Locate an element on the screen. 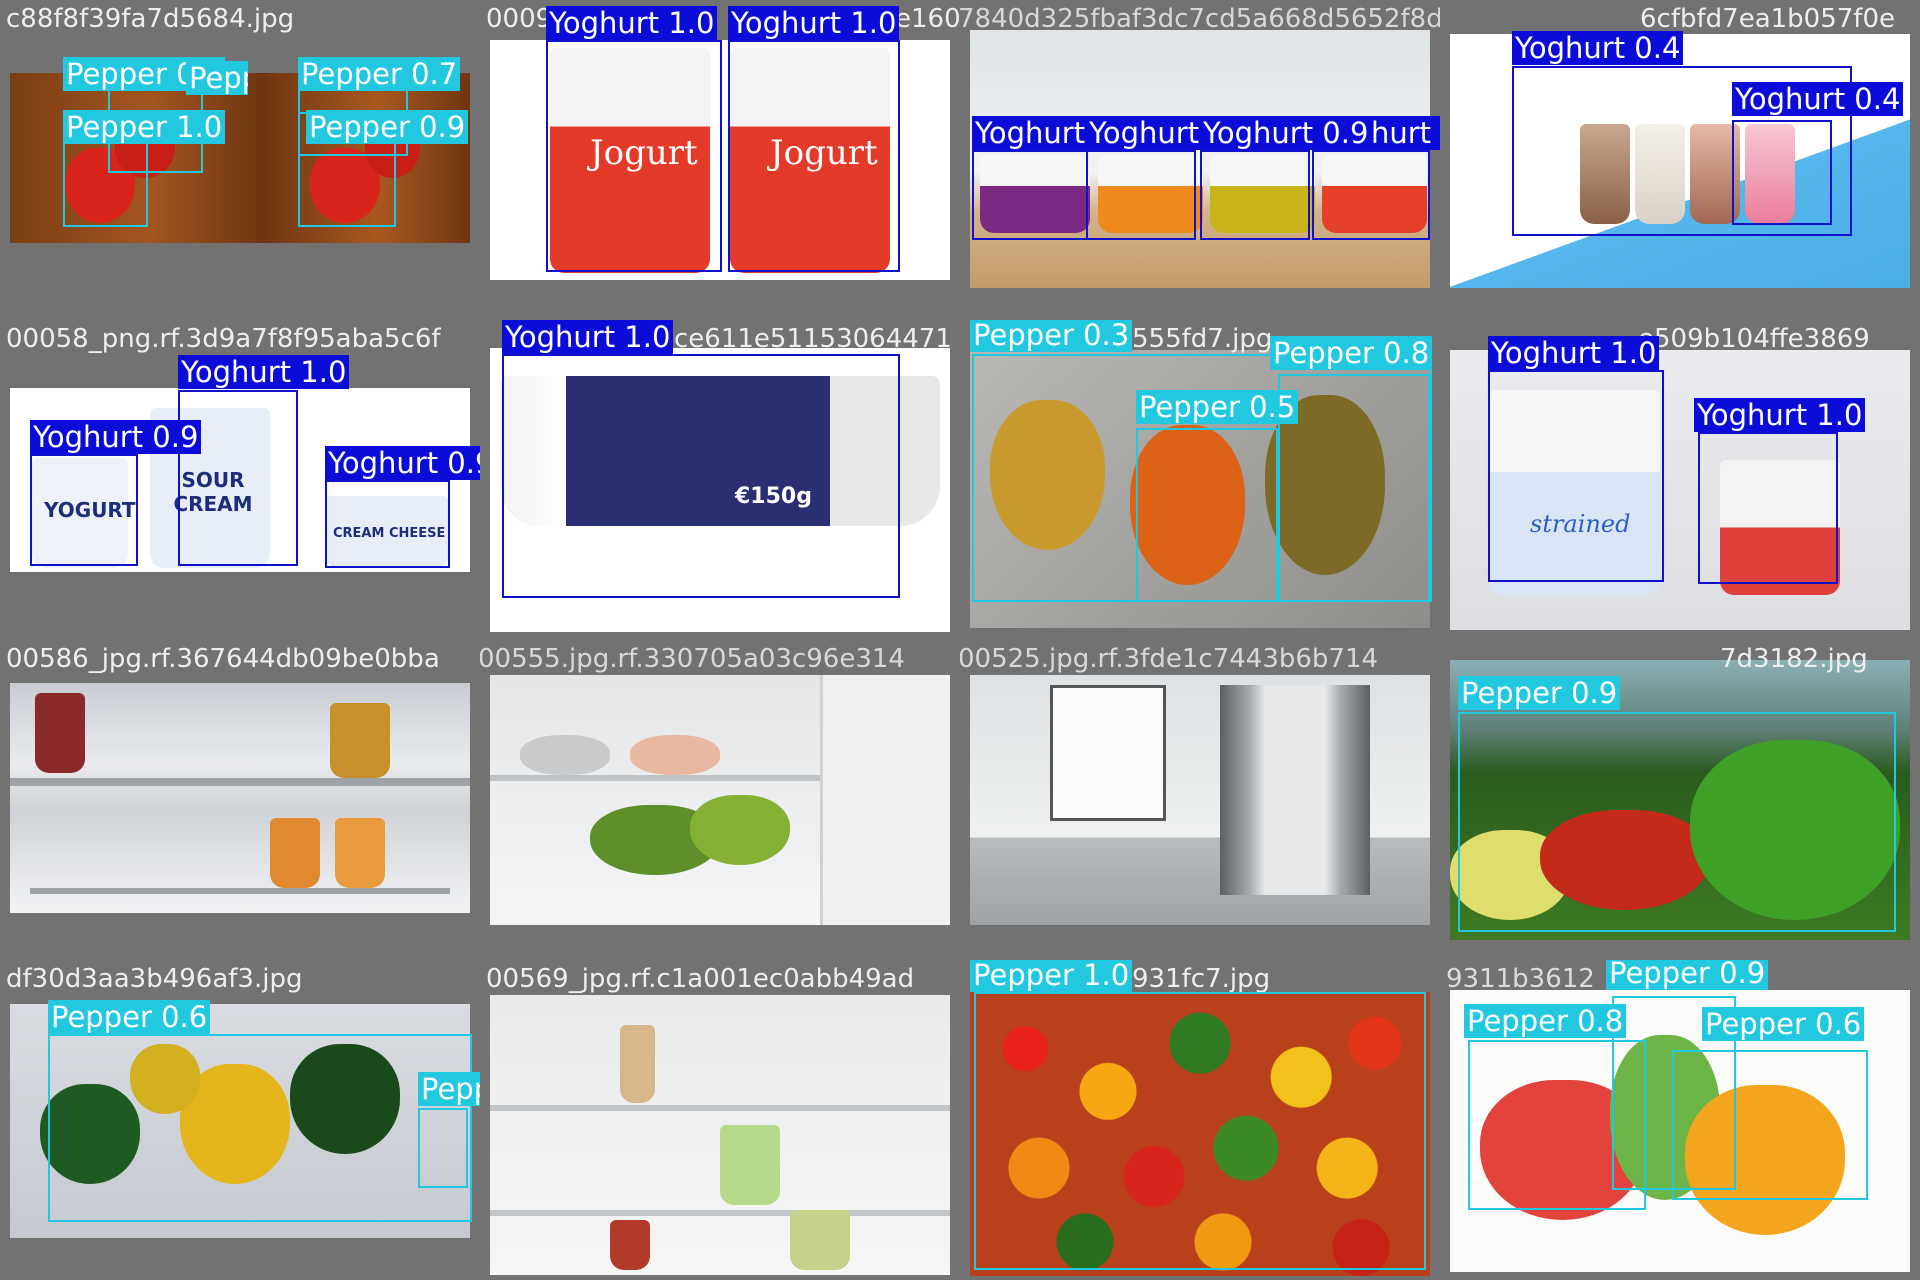 The height and width of the screenshot is (1280, 1920). fridge is located at coordinates (1295, 790).